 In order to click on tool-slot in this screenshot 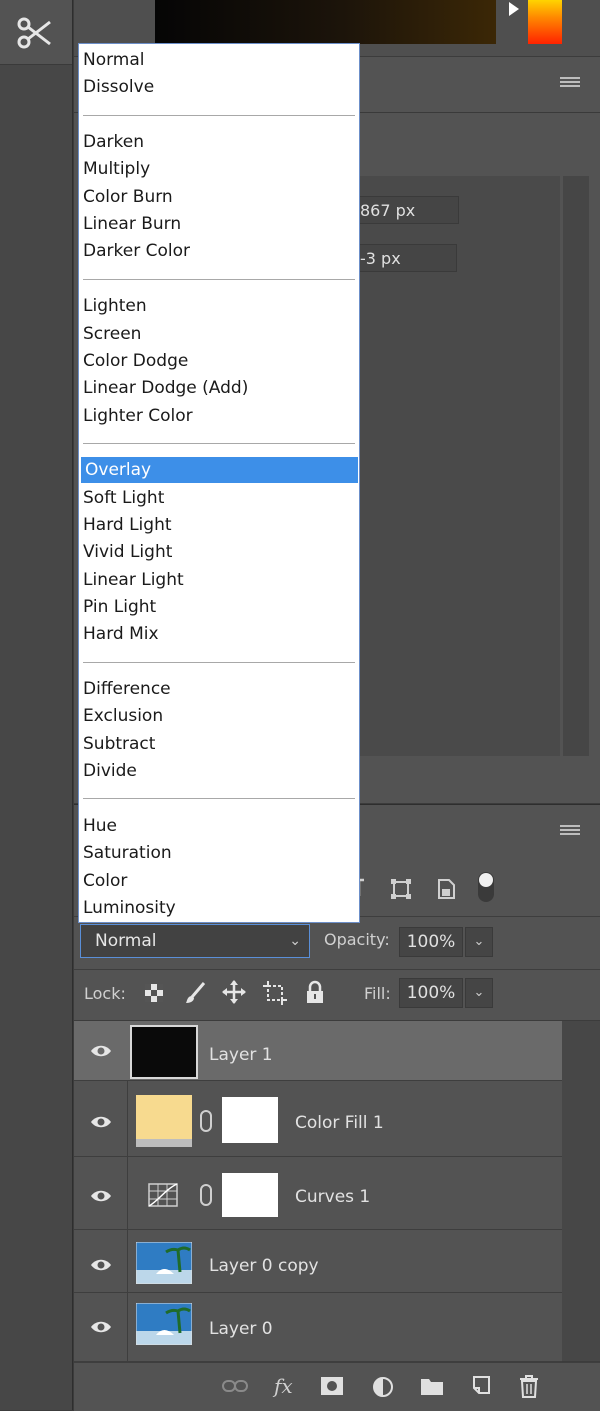, I will do `click(36, 32)`.